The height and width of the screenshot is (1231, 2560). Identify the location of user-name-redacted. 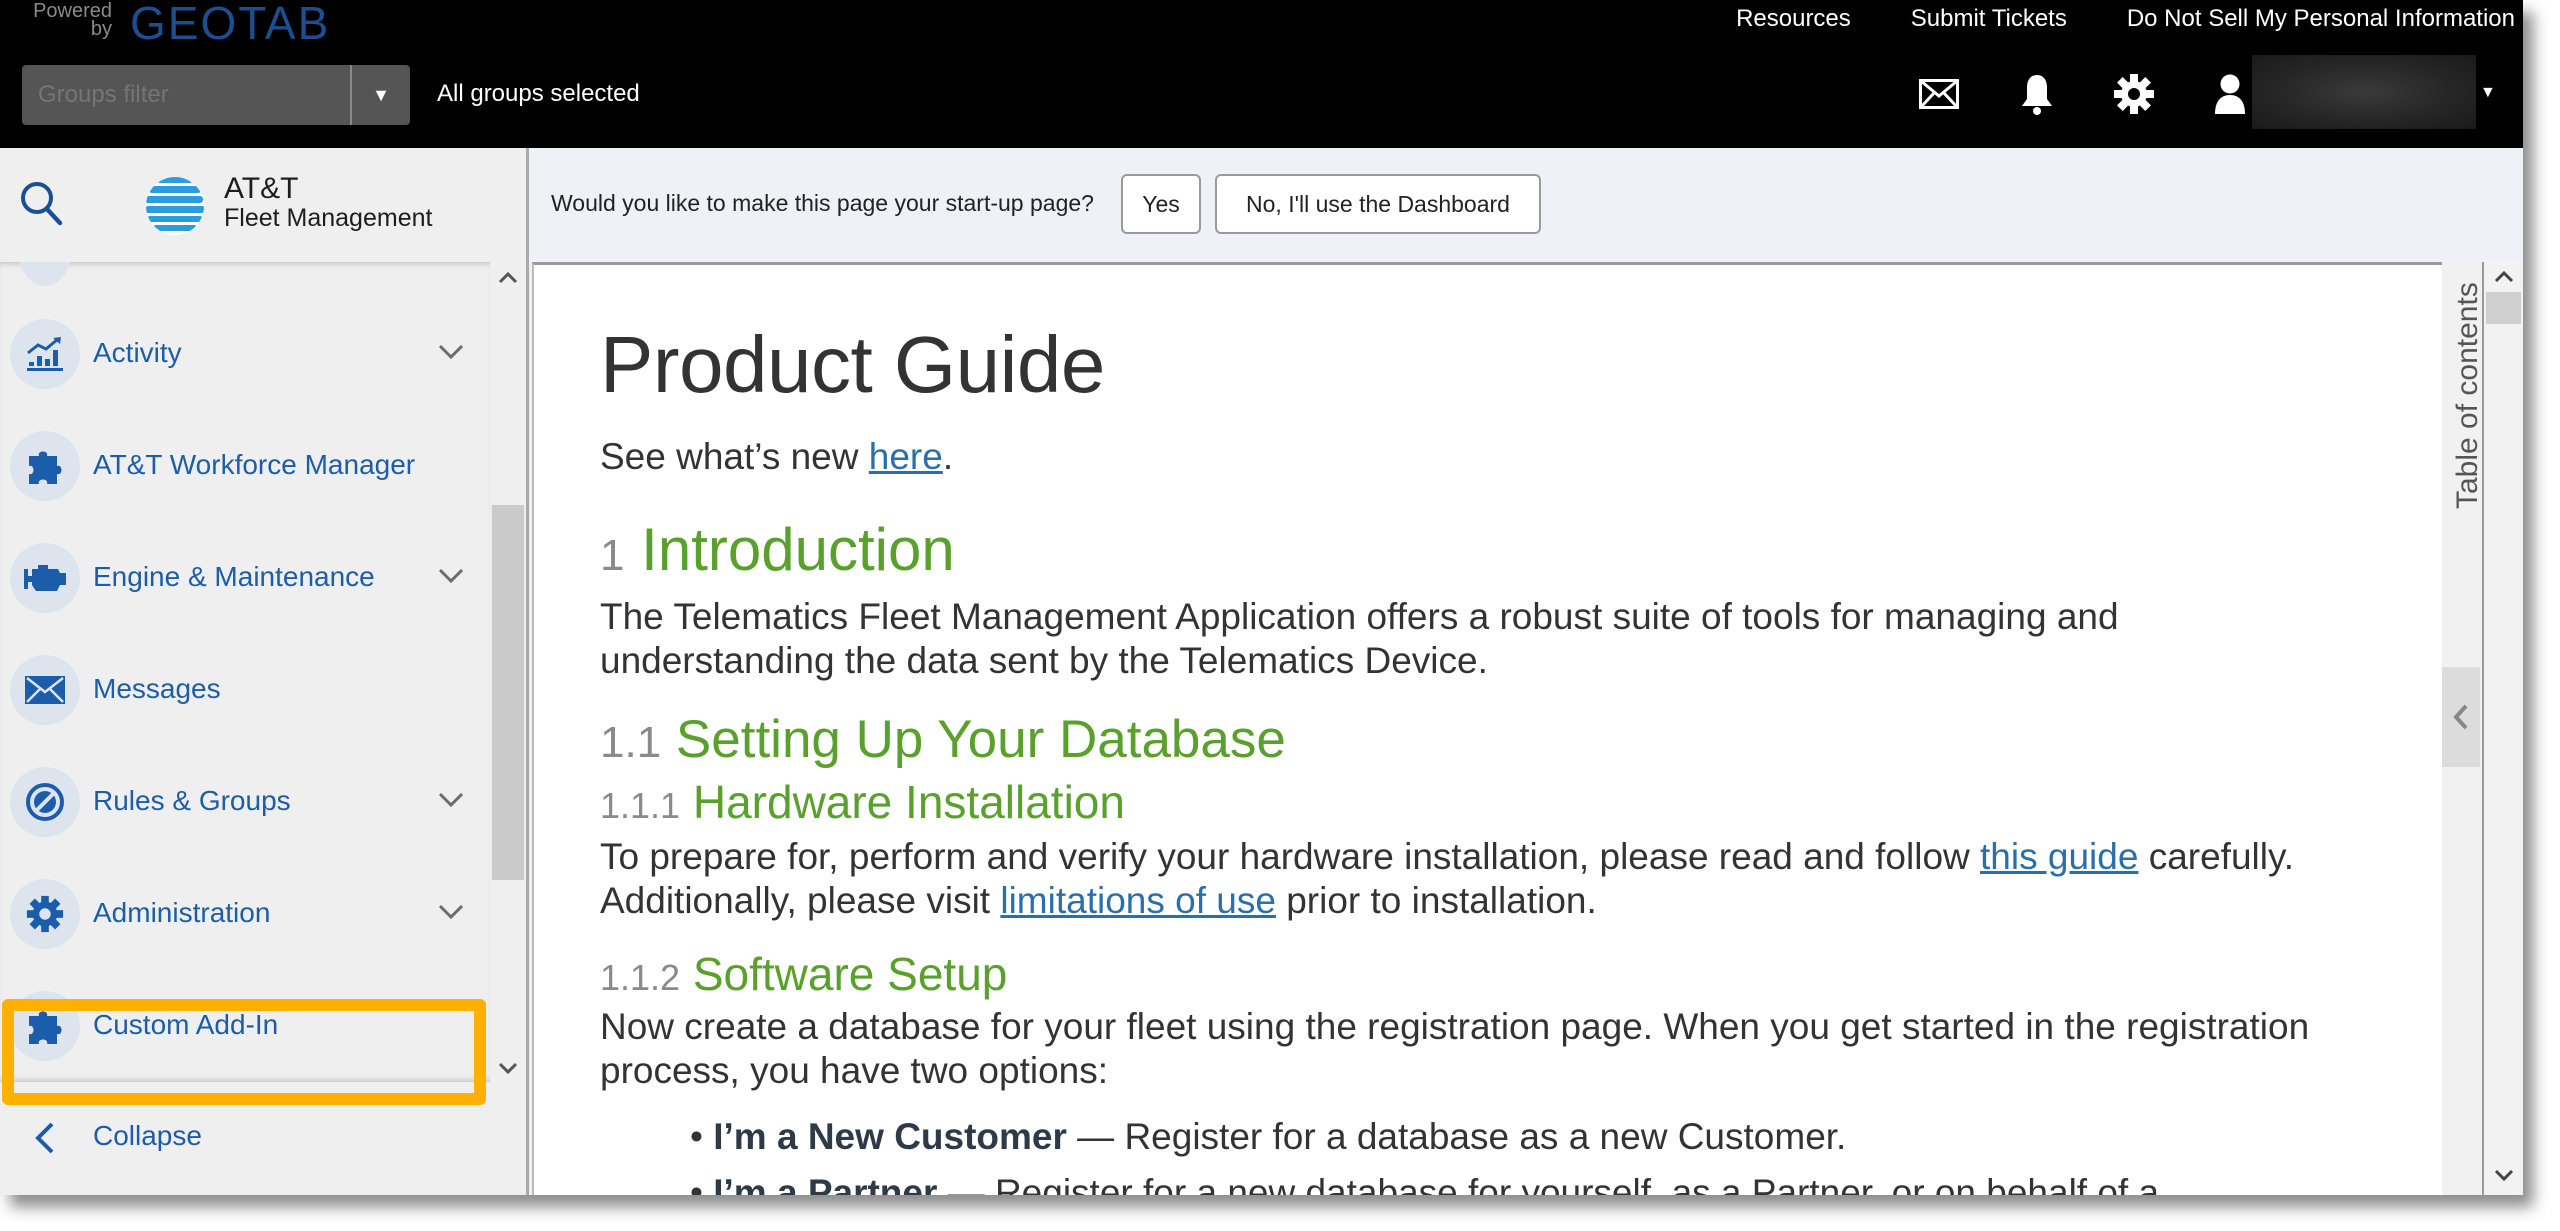
(2364, 92).